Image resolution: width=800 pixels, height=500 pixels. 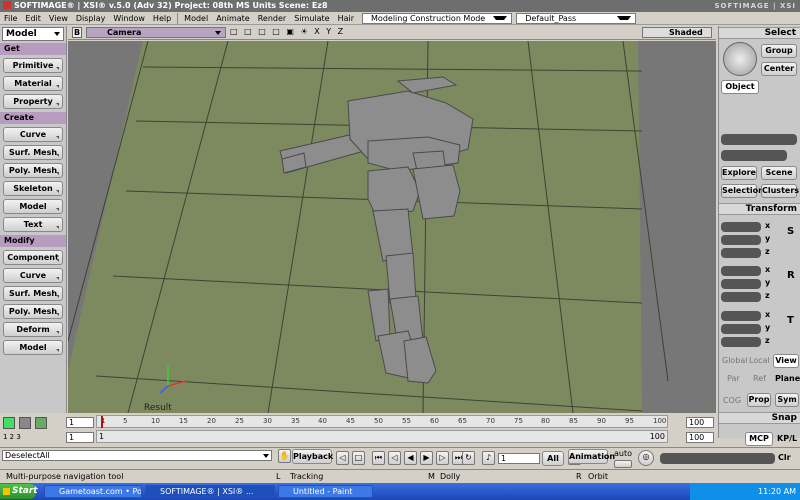 I want to click on play-icon: ▶, so click(x=426, y=458).